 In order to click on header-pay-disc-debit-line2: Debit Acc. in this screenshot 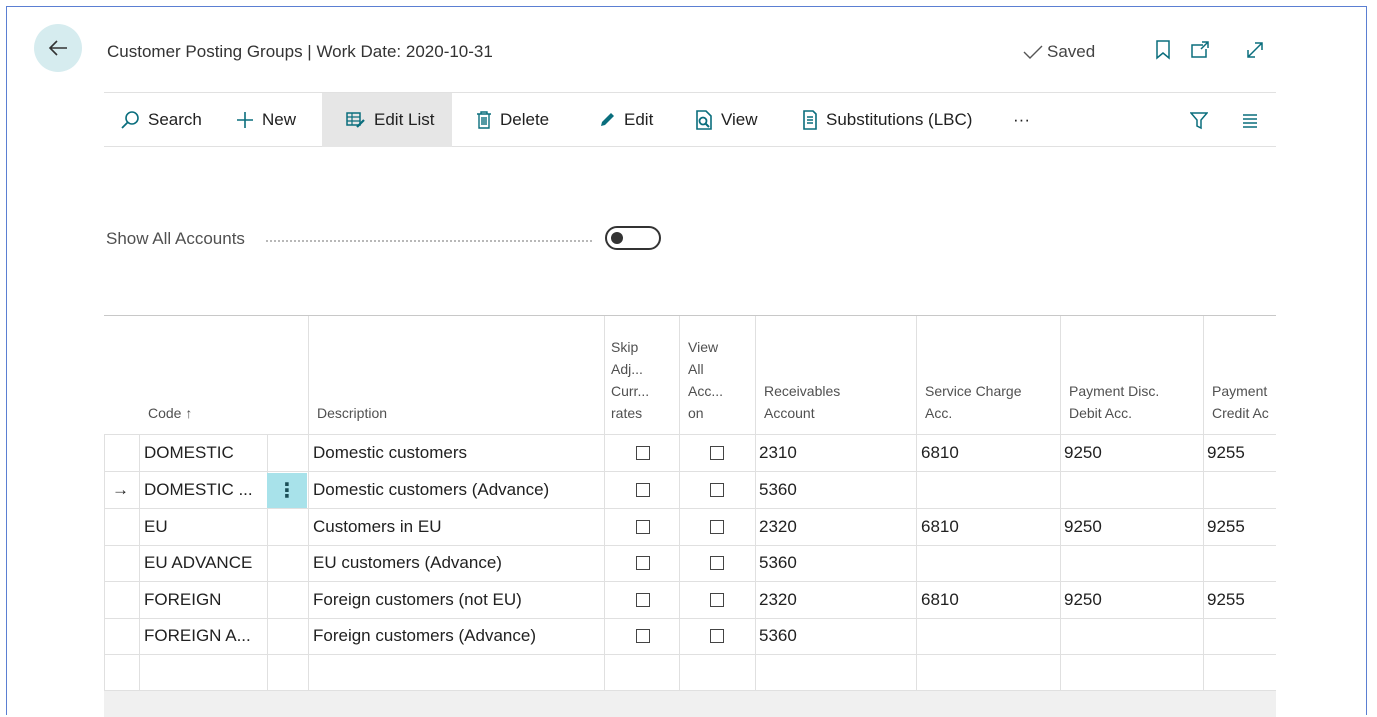, I will do `click(1100, 413)`.